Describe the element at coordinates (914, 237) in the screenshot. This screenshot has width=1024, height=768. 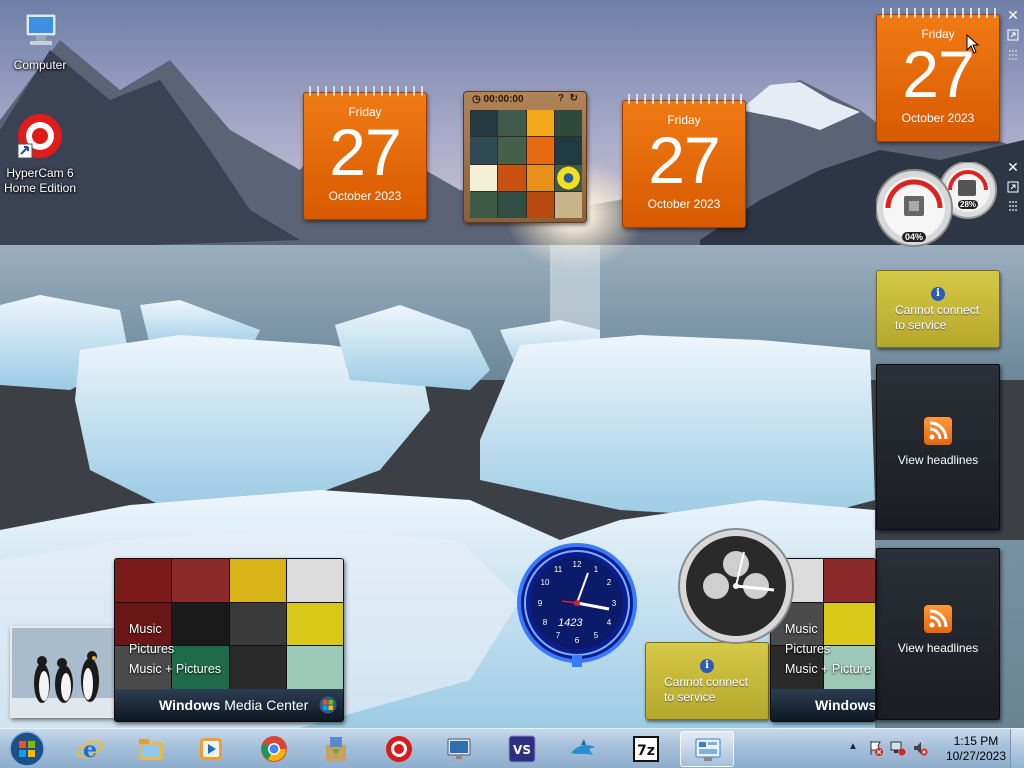
I see `cpu-usage-value: 04%` at that location.